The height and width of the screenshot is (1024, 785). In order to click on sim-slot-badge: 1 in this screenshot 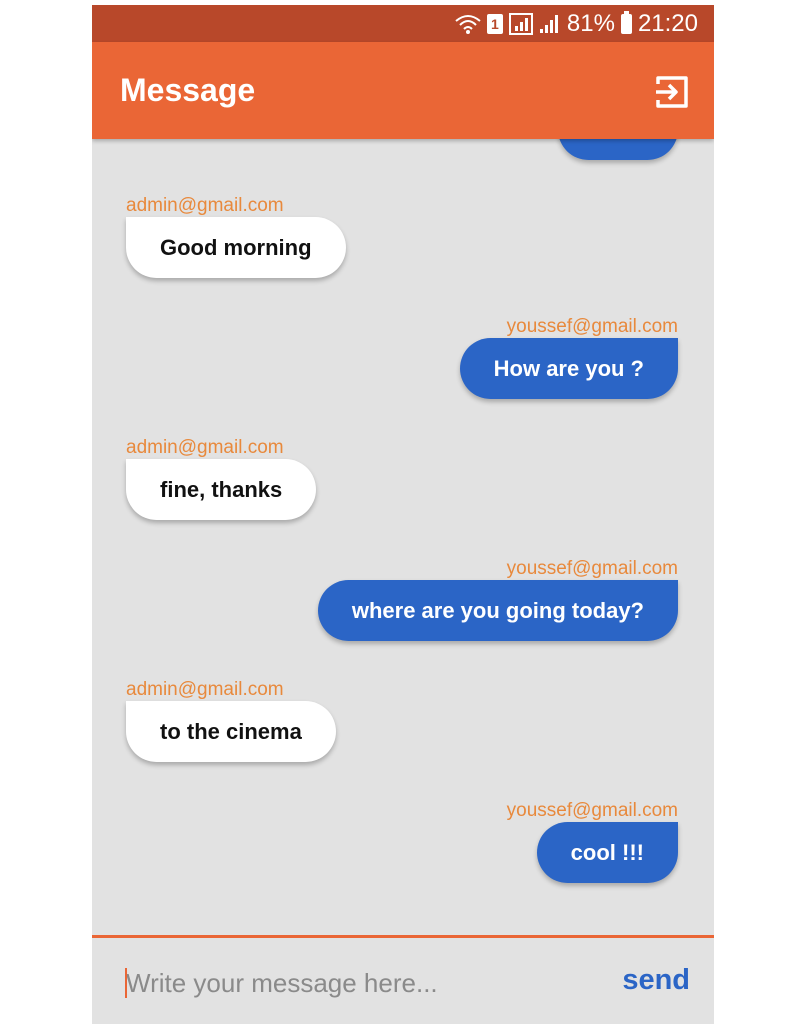, I will do `click(494, 23)`.